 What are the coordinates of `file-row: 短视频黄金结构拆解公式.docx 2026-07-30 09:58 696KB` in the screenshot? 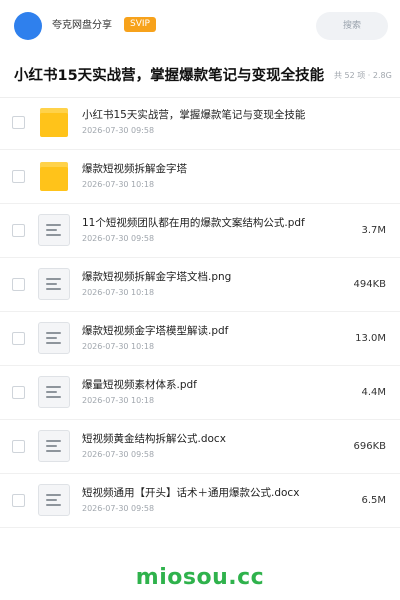 It's located at (200, 447).